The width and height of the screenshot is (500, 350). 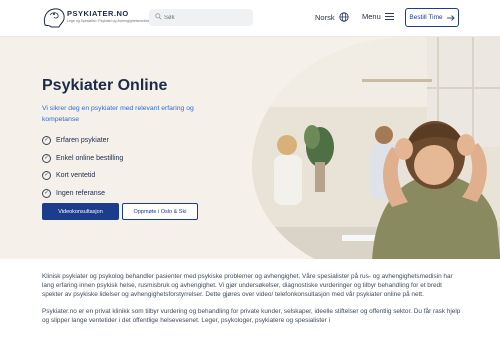 I want to click on globe-icon, so click(x=343, y=17).